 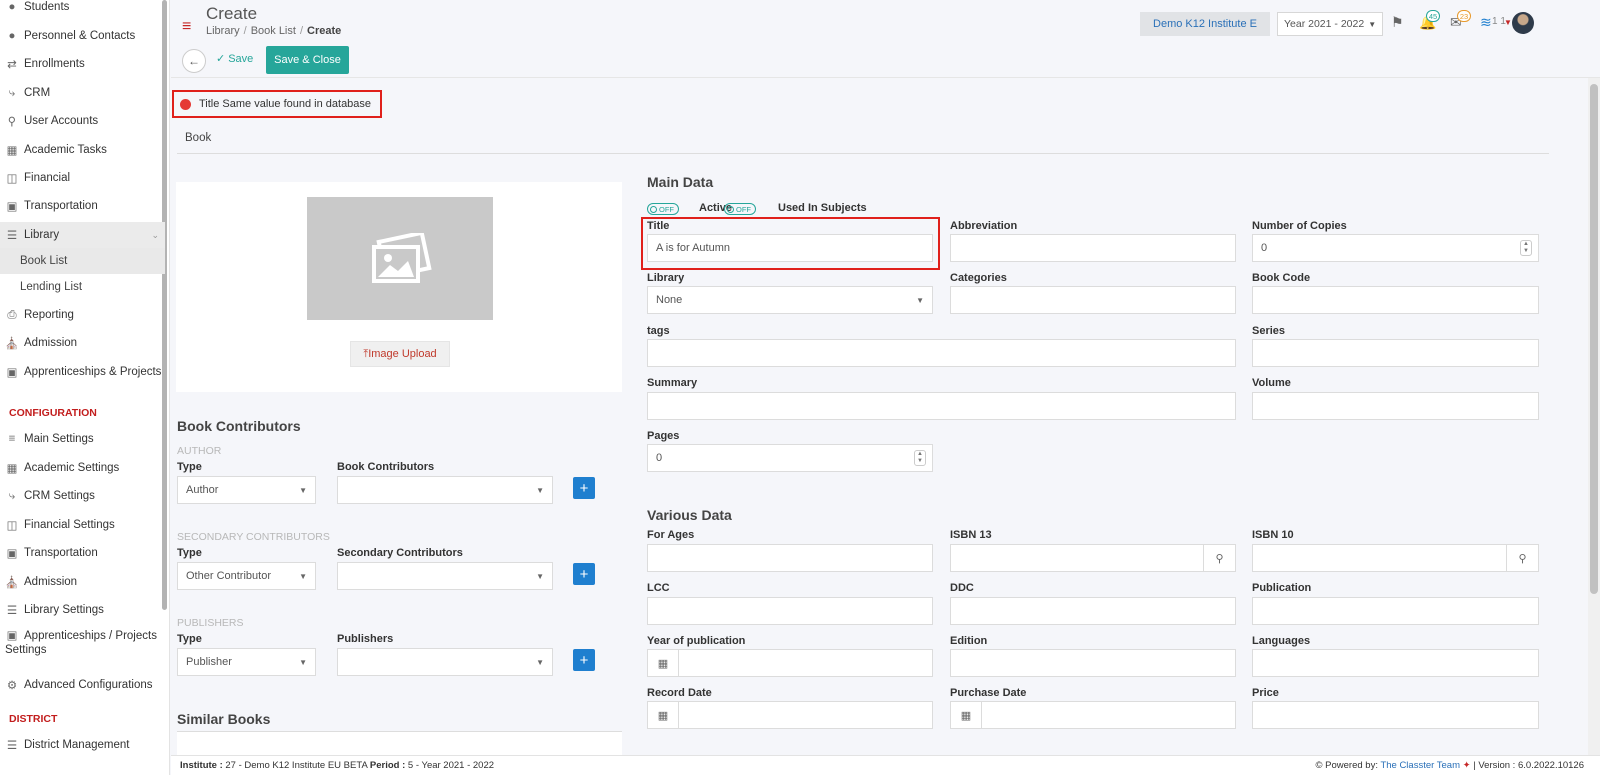 I want to click on tags-input, so click(x=941, y=353).